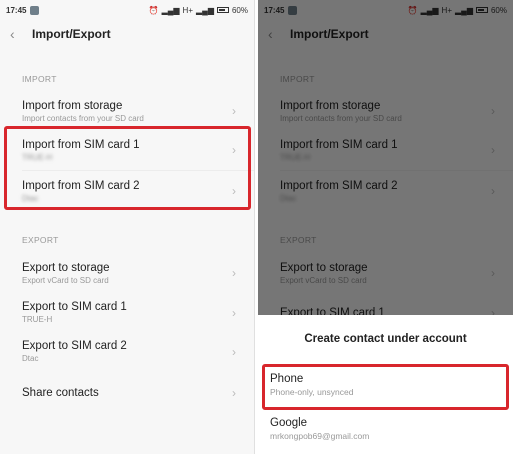 This screenshot has height=454, width=513. Describe the element at coordinates (287, 379) in the screenshot. I see `option-label: Phone` at that location.